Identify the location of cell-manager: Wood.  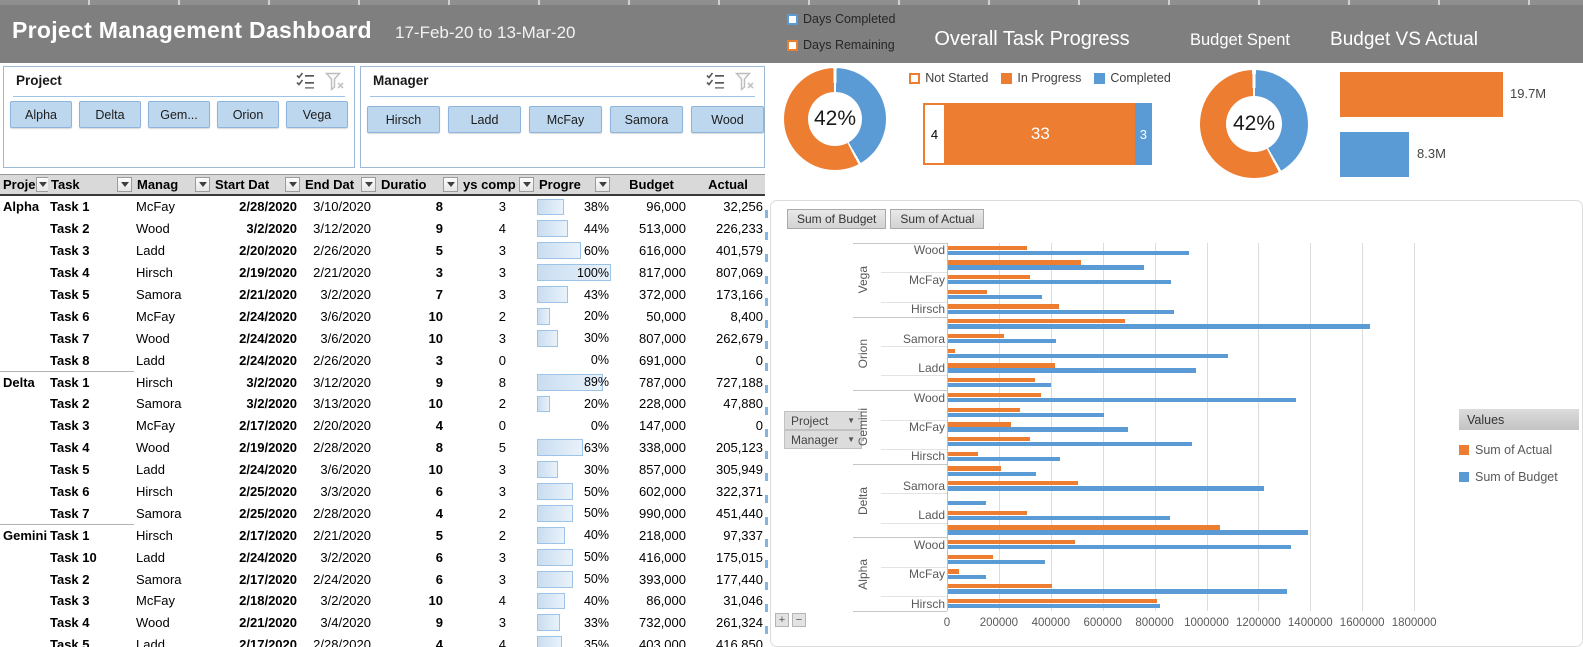
(153, 229).